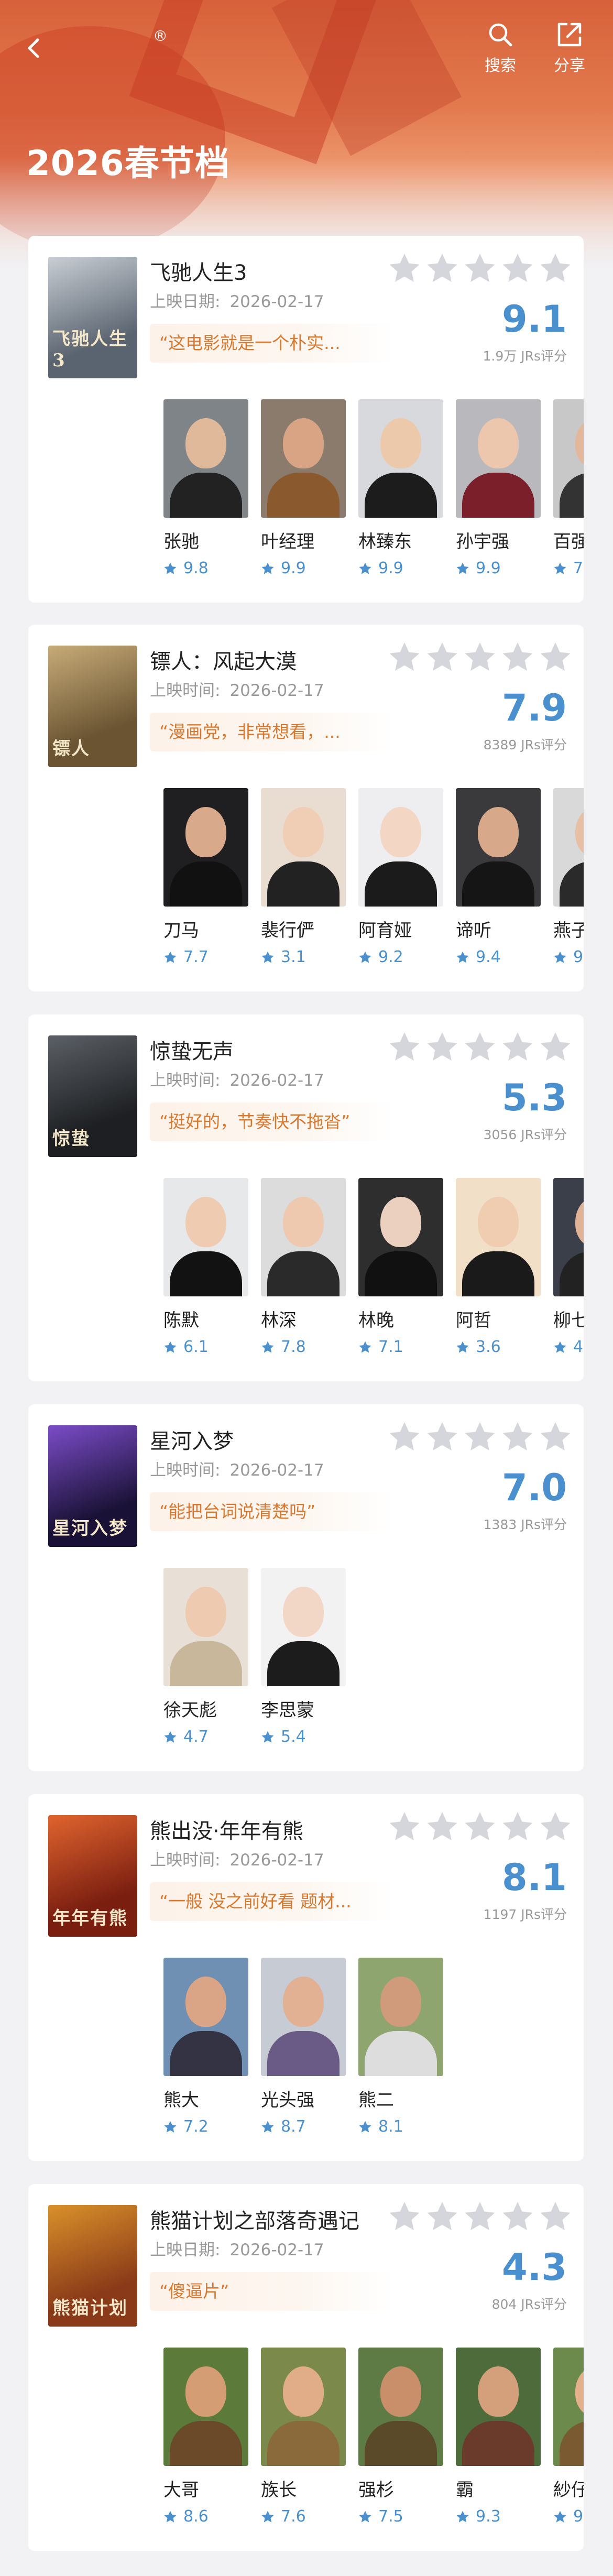 The height and width of the screenshot is (2576, 613). I want to click on cast-member: 强杉 7.5, so click(401, 2437).